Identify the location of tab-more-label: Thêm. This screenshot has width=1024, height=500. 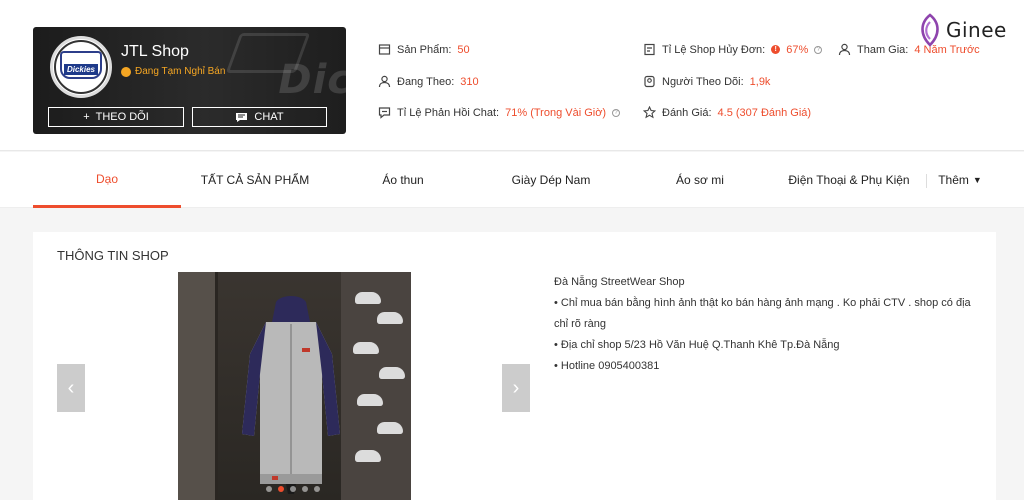
(953, 180).